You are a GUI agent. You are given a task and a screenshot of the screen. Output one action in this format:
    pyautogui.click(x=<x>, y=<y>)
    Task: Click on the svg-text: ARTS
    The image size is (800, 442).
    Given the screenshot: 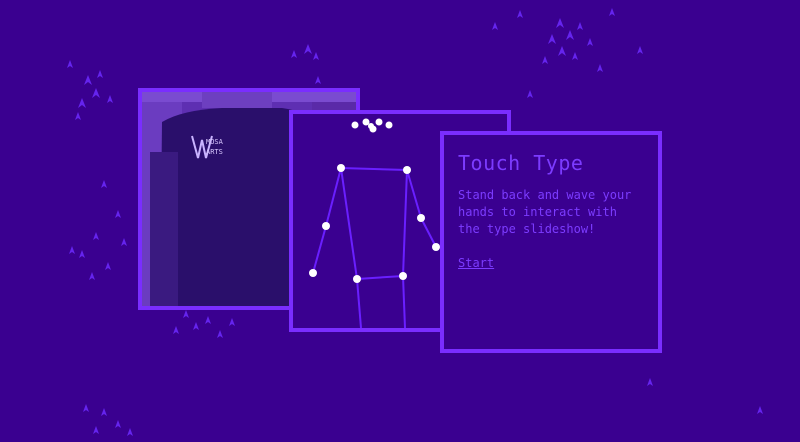 What is the action you would take?
    pyautogui.click(x=214, y=152)
    